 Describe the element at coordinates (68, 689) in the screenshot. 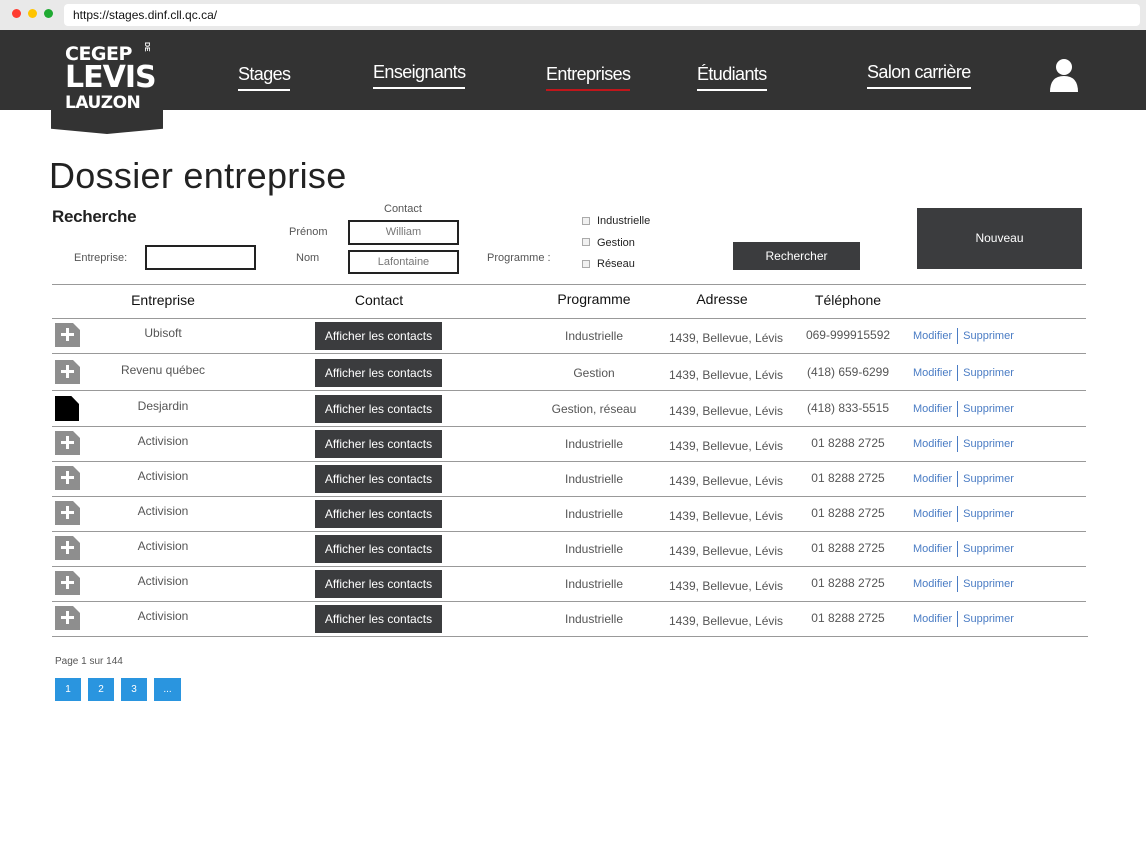

I see `page-1-button: 1` at that location.